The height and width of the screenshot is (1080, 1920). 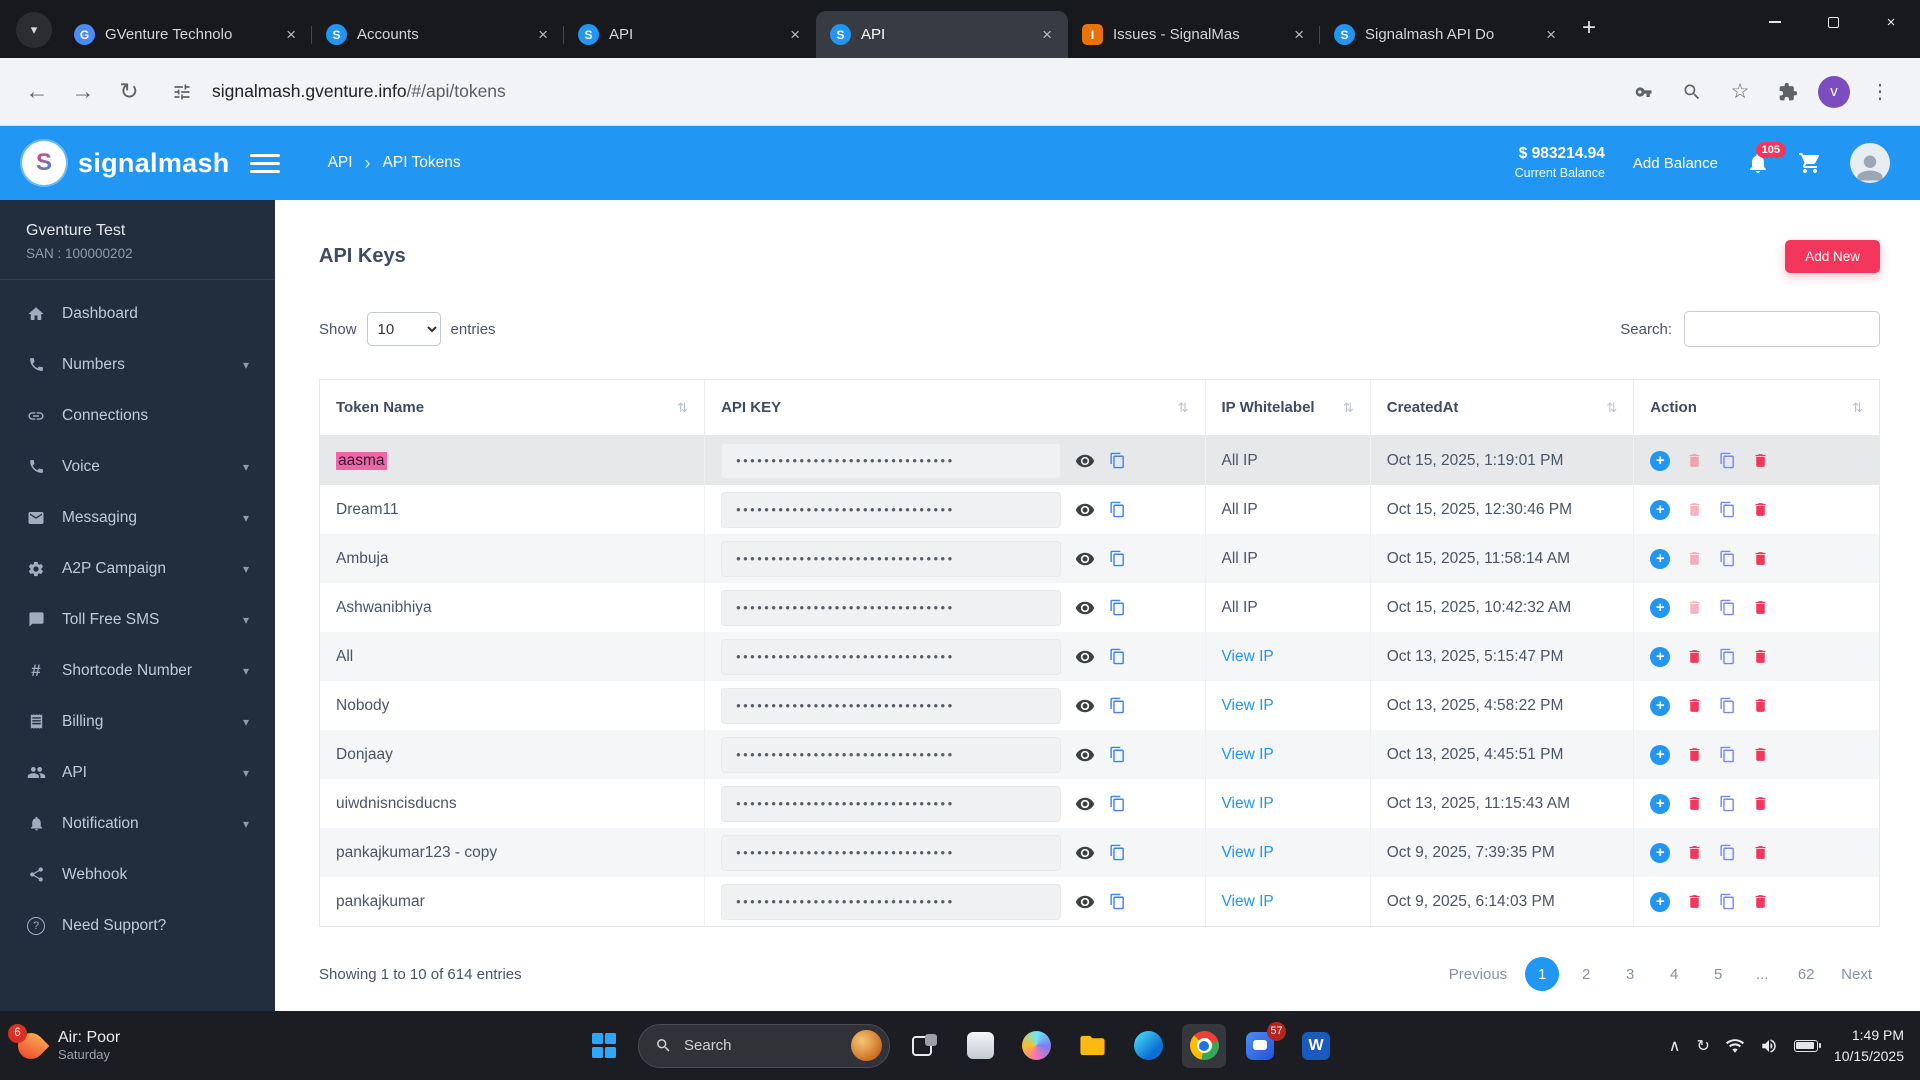 I want to click on column-header-action: Action ⇅, so click(x=1756, y=408).